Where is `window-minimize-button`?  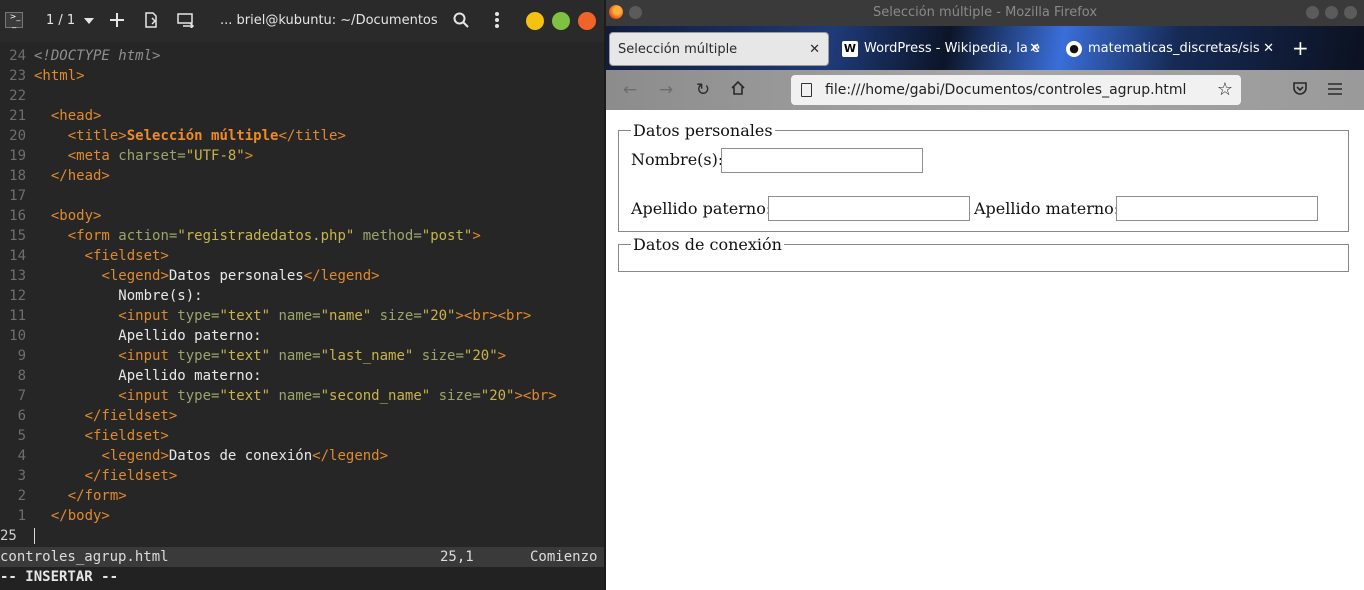 window-minimize-button is located at coordinates (1312, 12).